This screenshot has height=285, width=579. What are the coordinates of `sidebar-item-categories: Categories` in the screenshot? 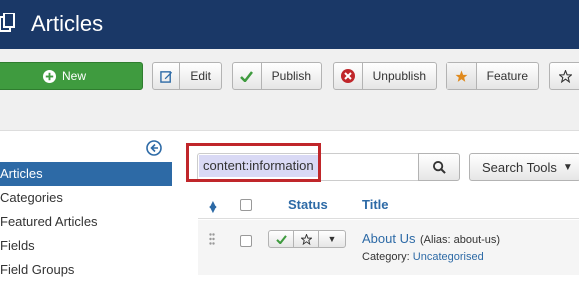 It's located at (86, 198).